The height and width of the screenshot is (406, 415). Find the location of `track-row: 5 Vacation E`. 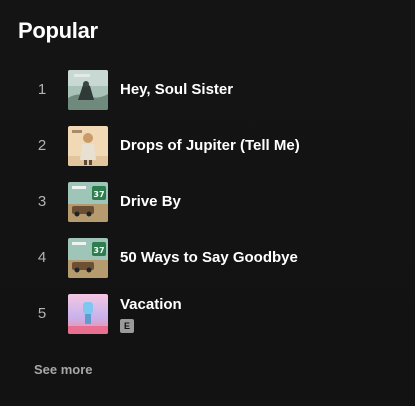

track-row: 5 Vacation E is located at coordinates (207, 314).